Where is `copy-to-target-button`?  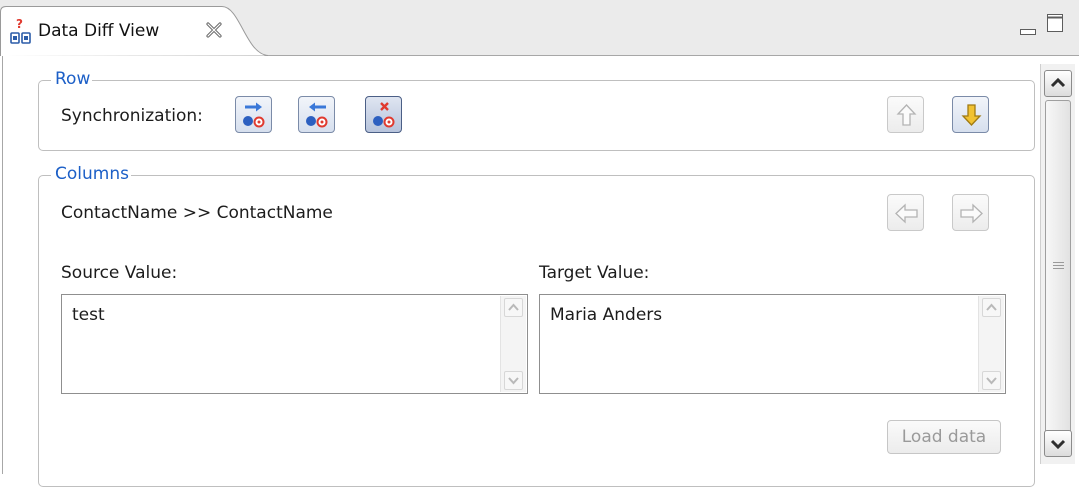 copy-to-target-button is located at coordinates (253, 114).